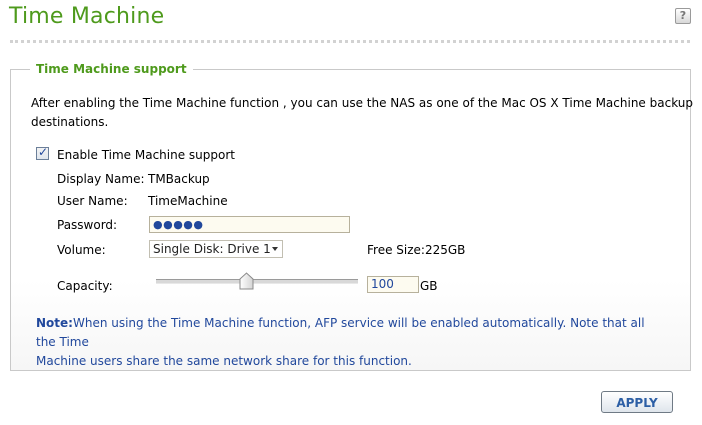 This screenshot has height=425, width=702. Describe the element at coordinates (246, 281) in the screenshot. I see `capacity-slider-thumb` at that location.